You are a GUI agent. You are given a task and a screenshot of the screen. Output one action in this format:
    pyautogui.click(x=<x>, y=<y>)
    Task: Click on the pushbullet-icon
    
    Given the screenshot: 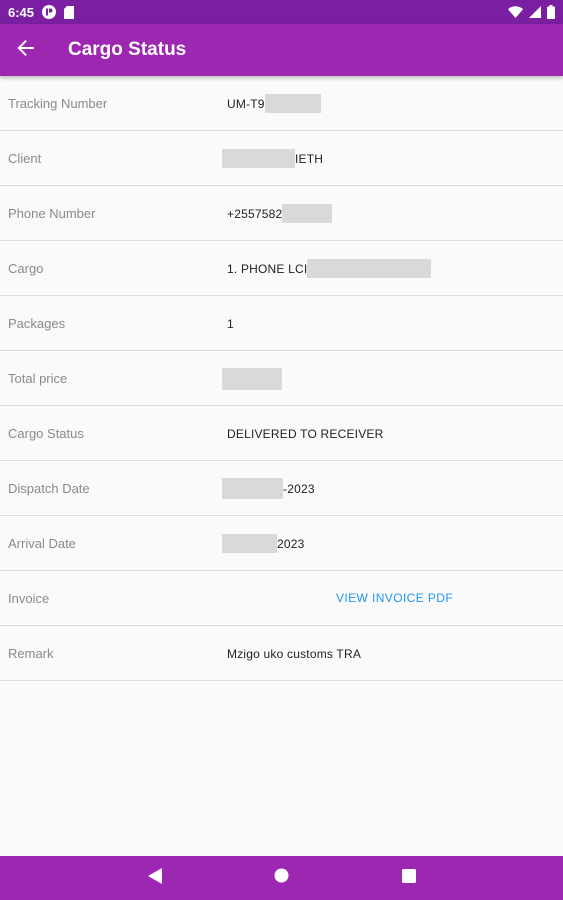 What is the action you would take?
    pyautogui.click(x=49, y=12)
    